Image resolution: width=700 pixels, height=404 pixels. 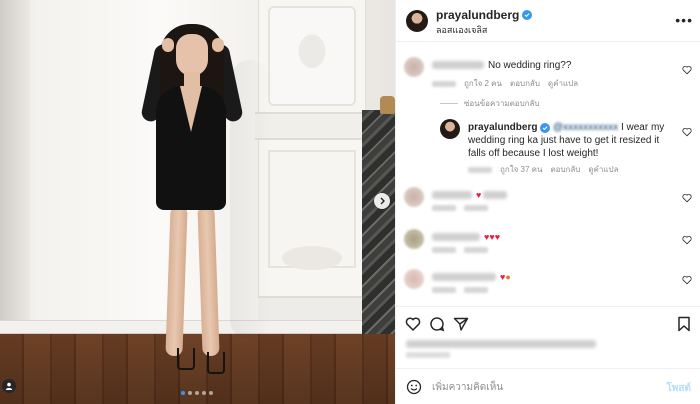 What do you see at coordinates (477, 15) in the screenshot?
I see `header-username: prayalundberg` at bounding box center [477, 15].